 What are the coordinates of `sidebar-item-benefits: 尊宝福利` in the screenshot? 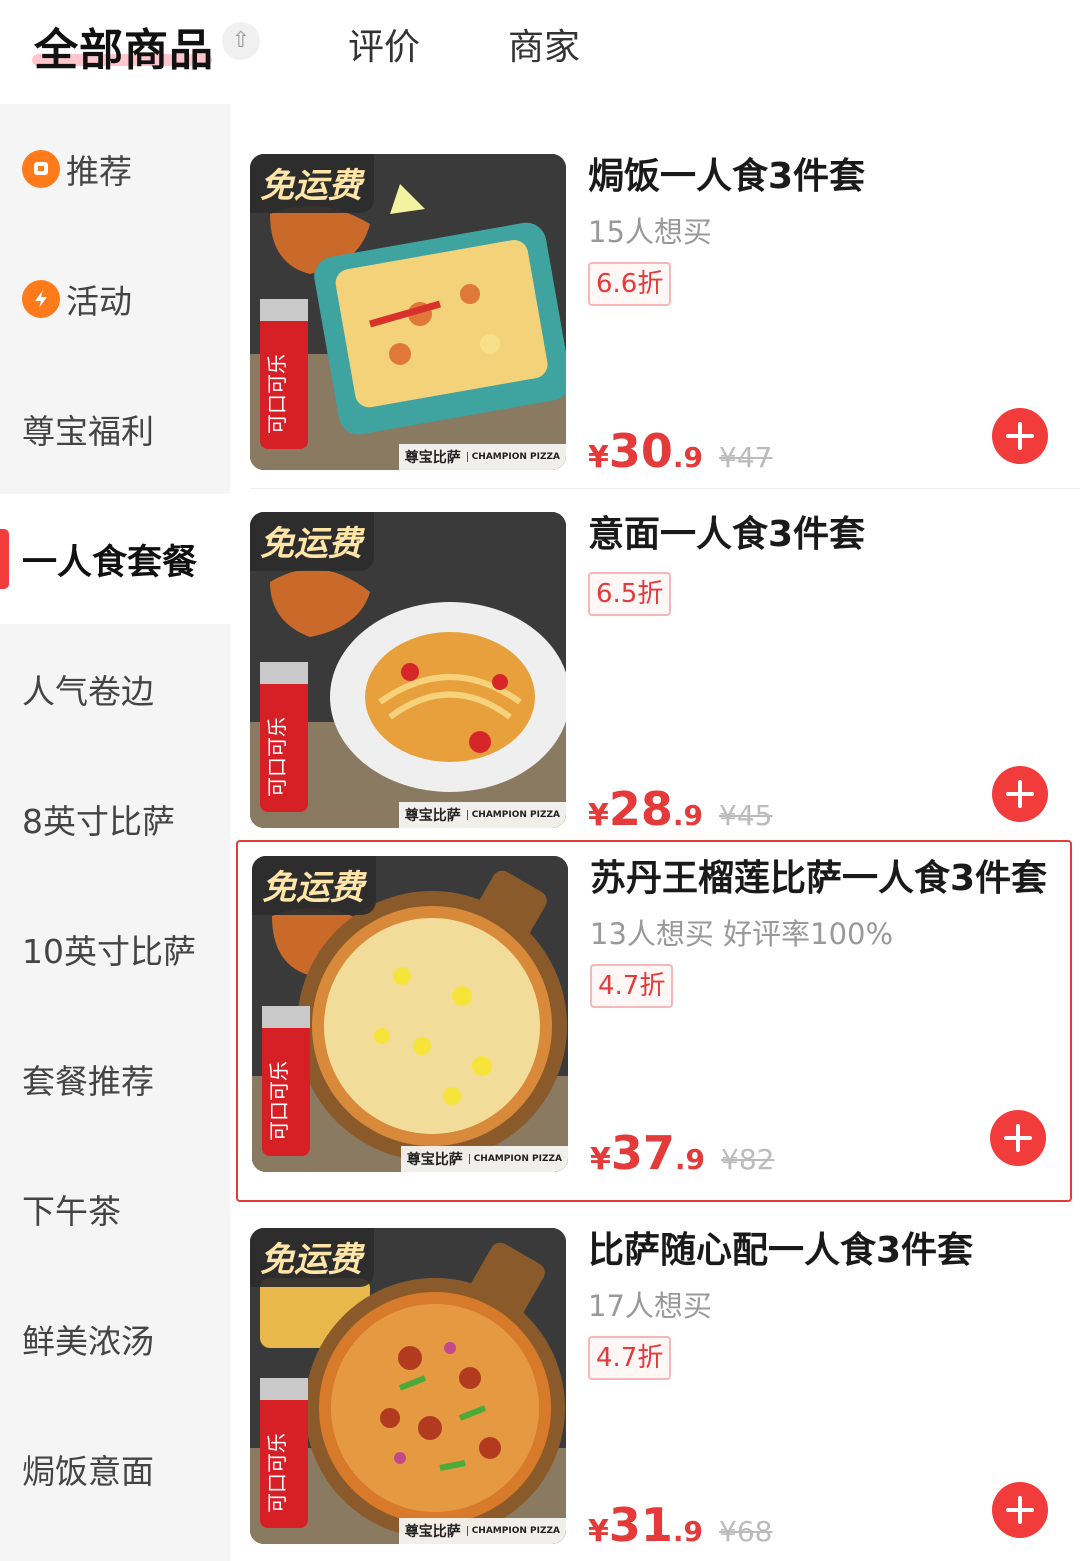 It's located at (115, 429).